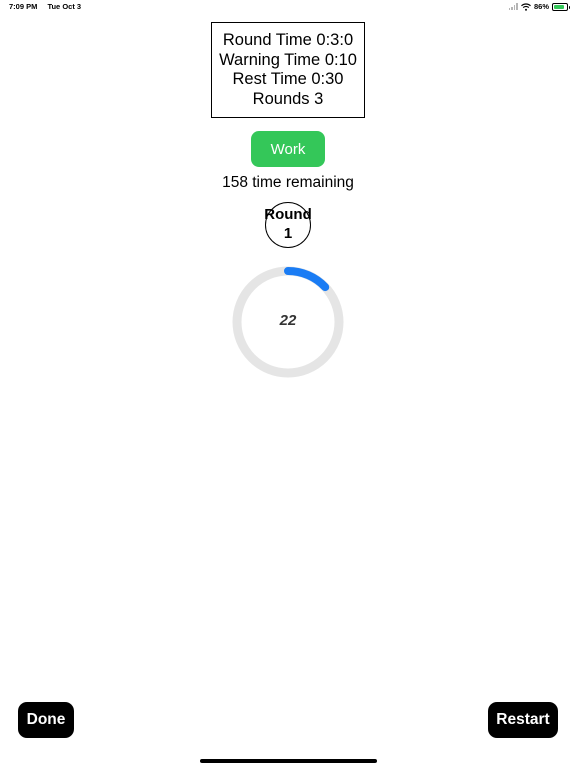 Image resolution: width=576 pixels, height=768 pixels. What do you see at coordinates (288, 233) in the screenshot?
I see `round-number: 1` at bounding box center [288, 233].